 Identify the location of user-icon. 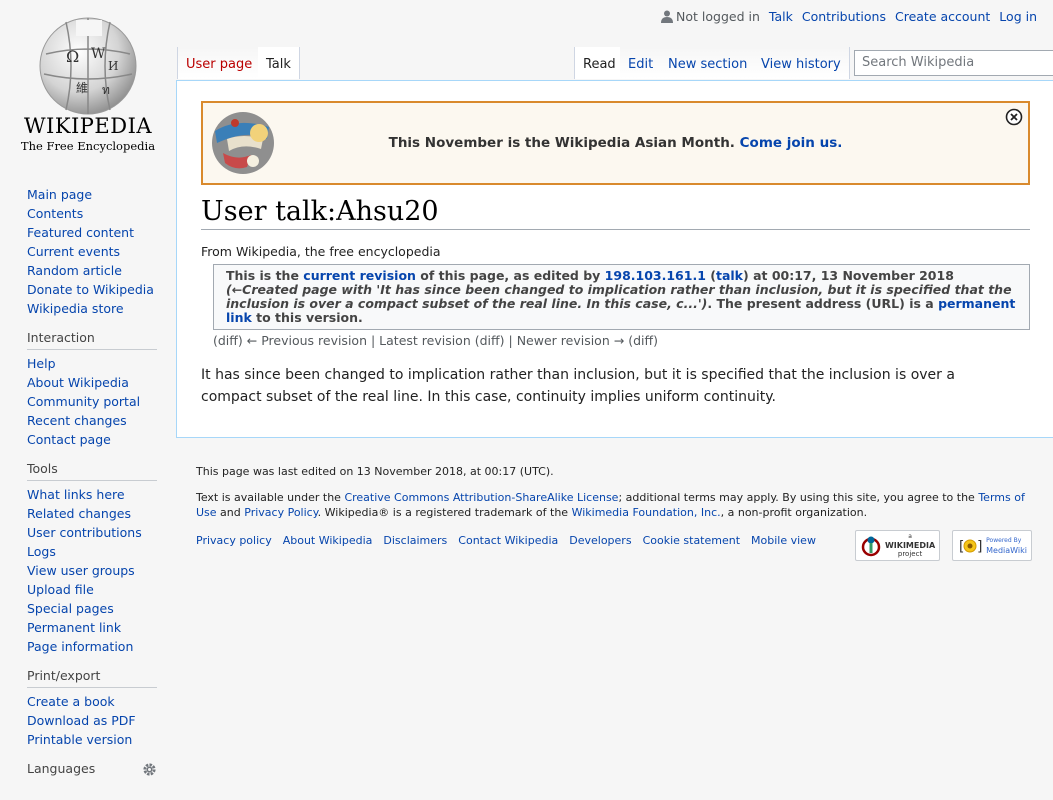
(667, 16).